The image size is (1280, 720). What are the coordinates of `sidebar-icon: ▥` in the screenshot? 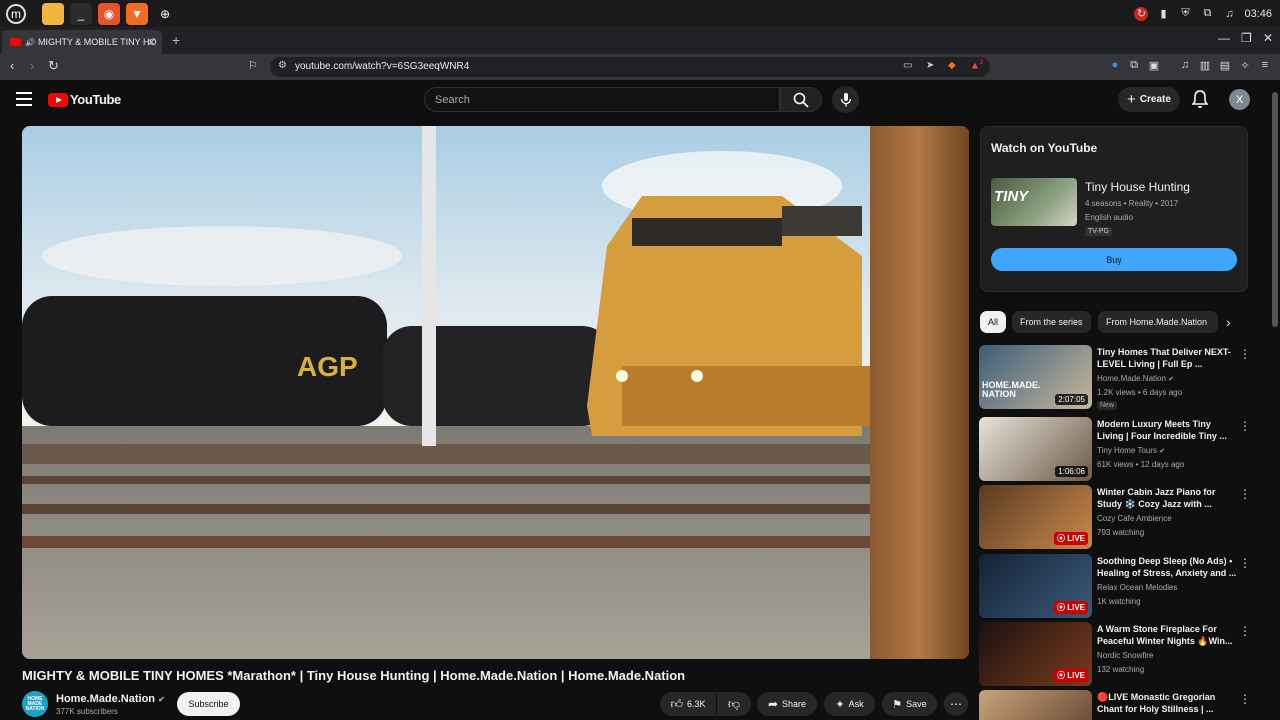 It's located at (1205, 66).